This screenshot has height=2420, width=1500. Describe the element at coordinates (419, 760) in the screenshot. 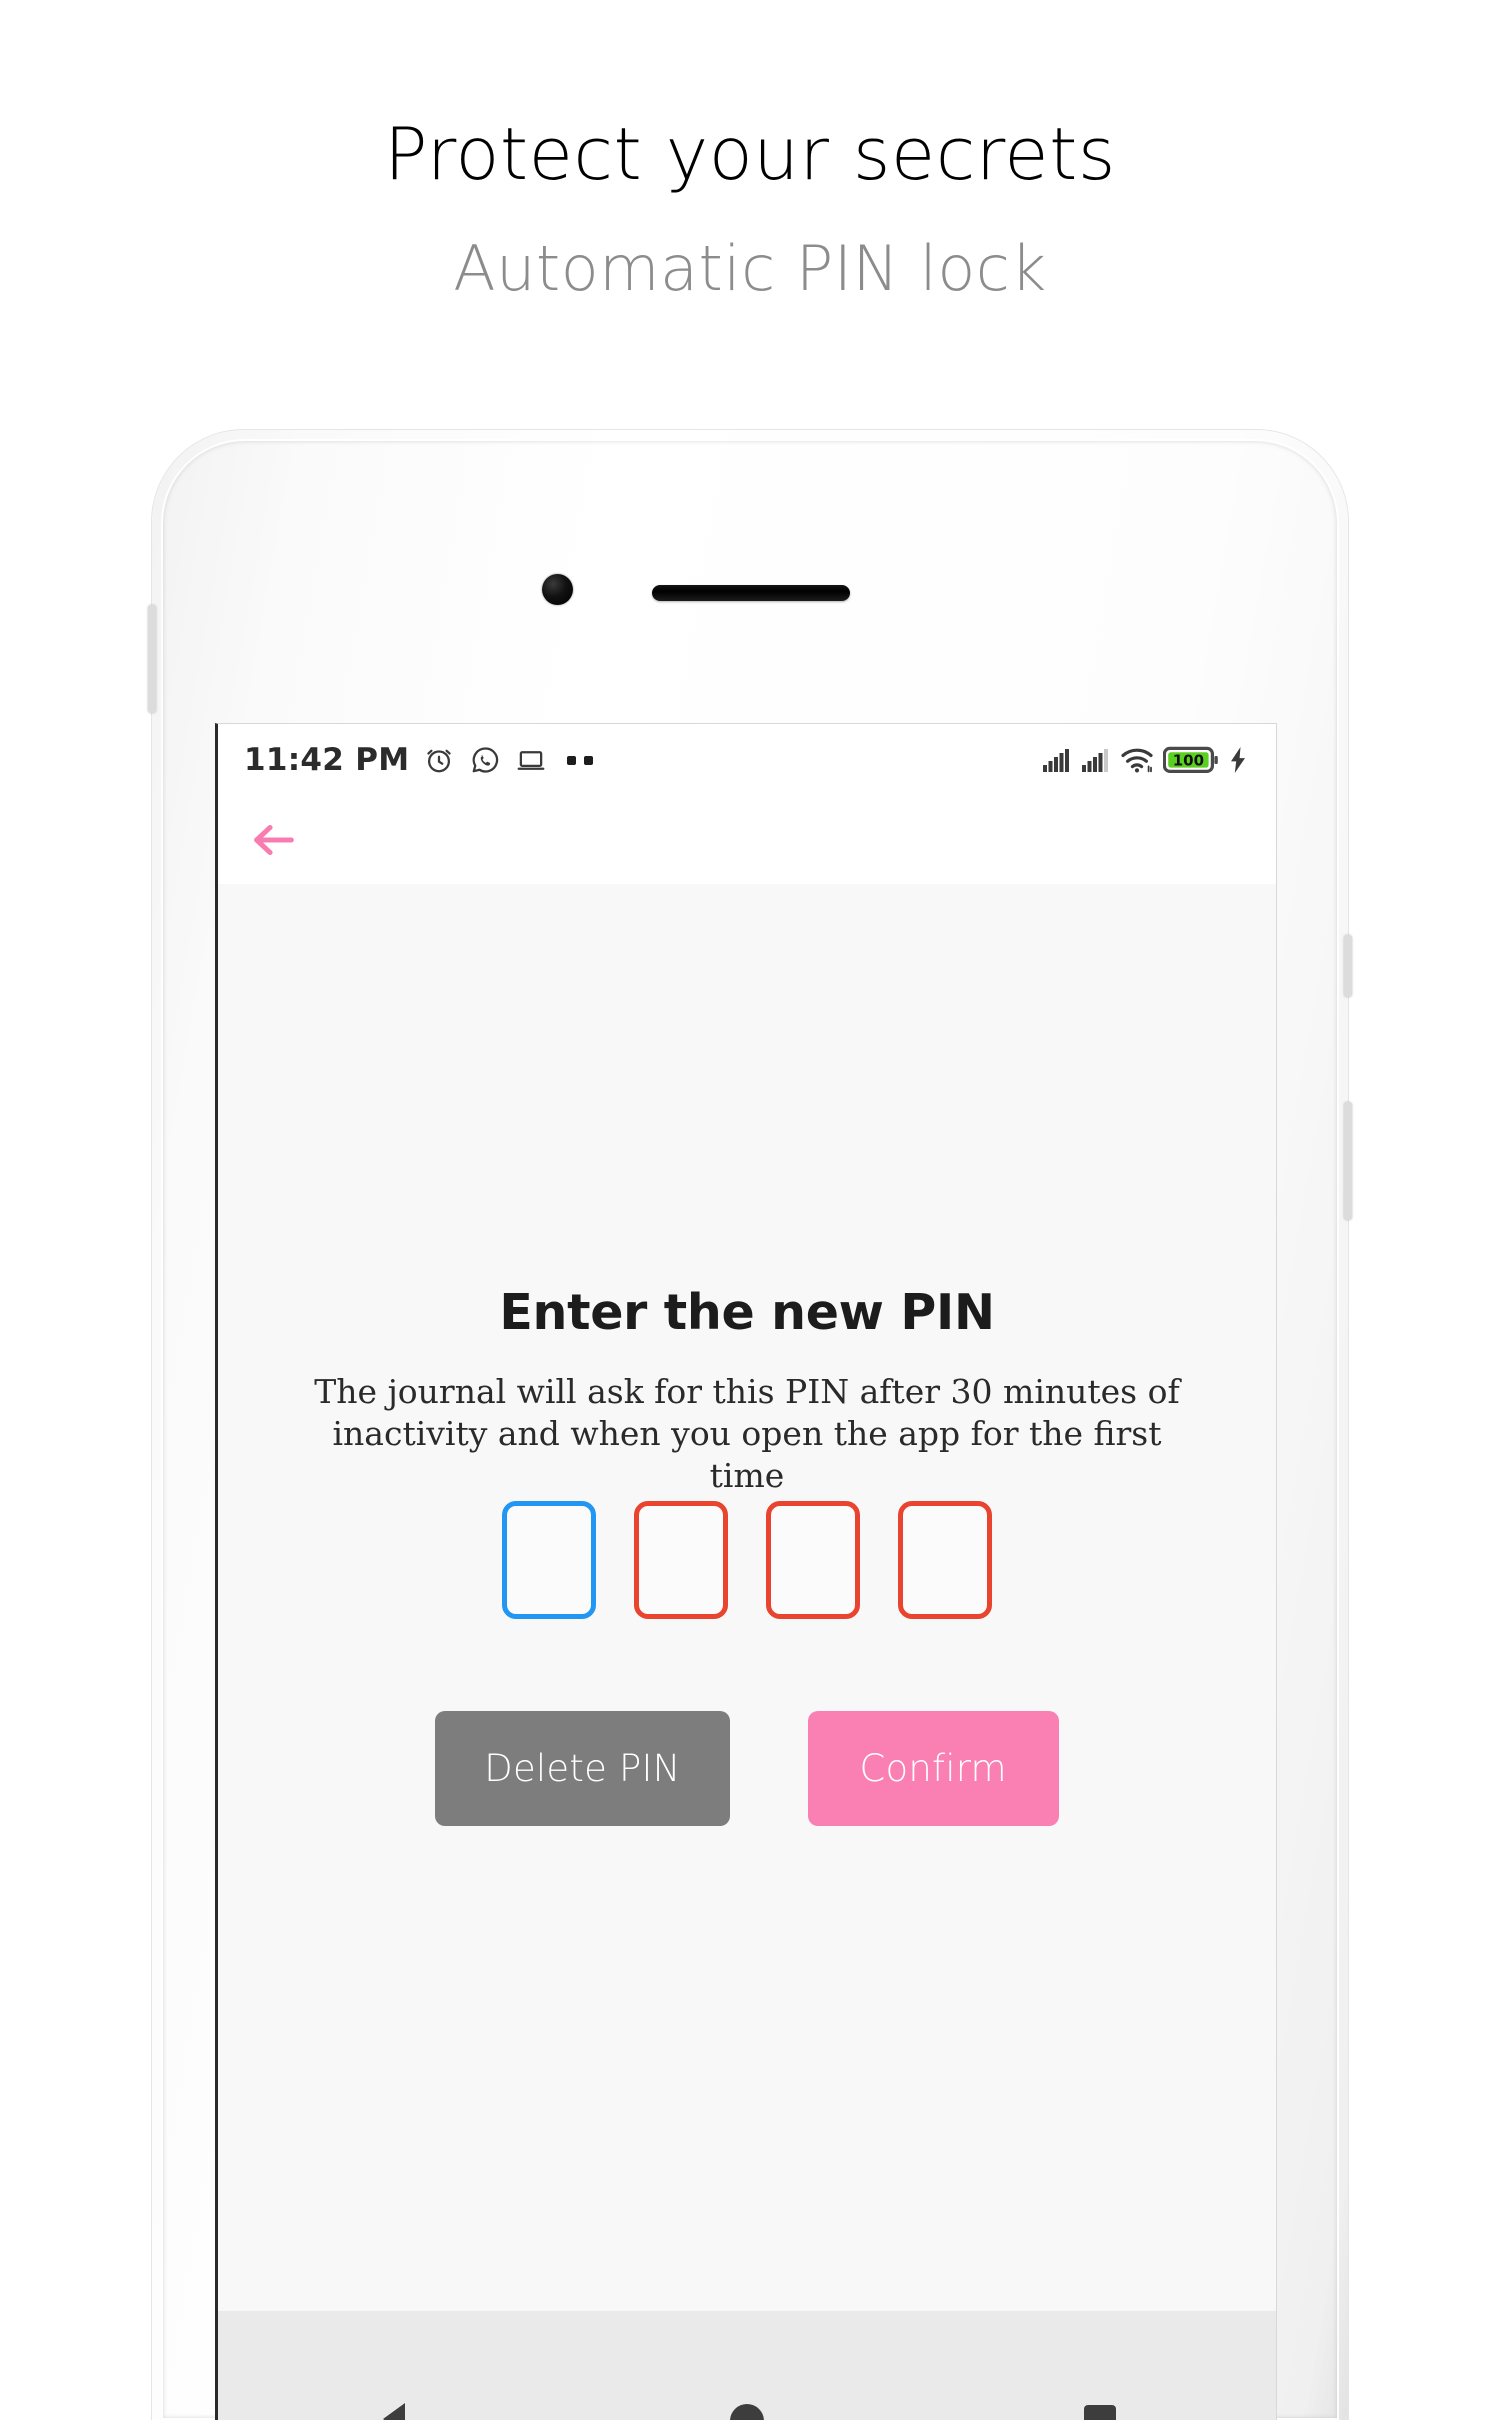

I see `status-bar-left: 11:42 PM` at that location.